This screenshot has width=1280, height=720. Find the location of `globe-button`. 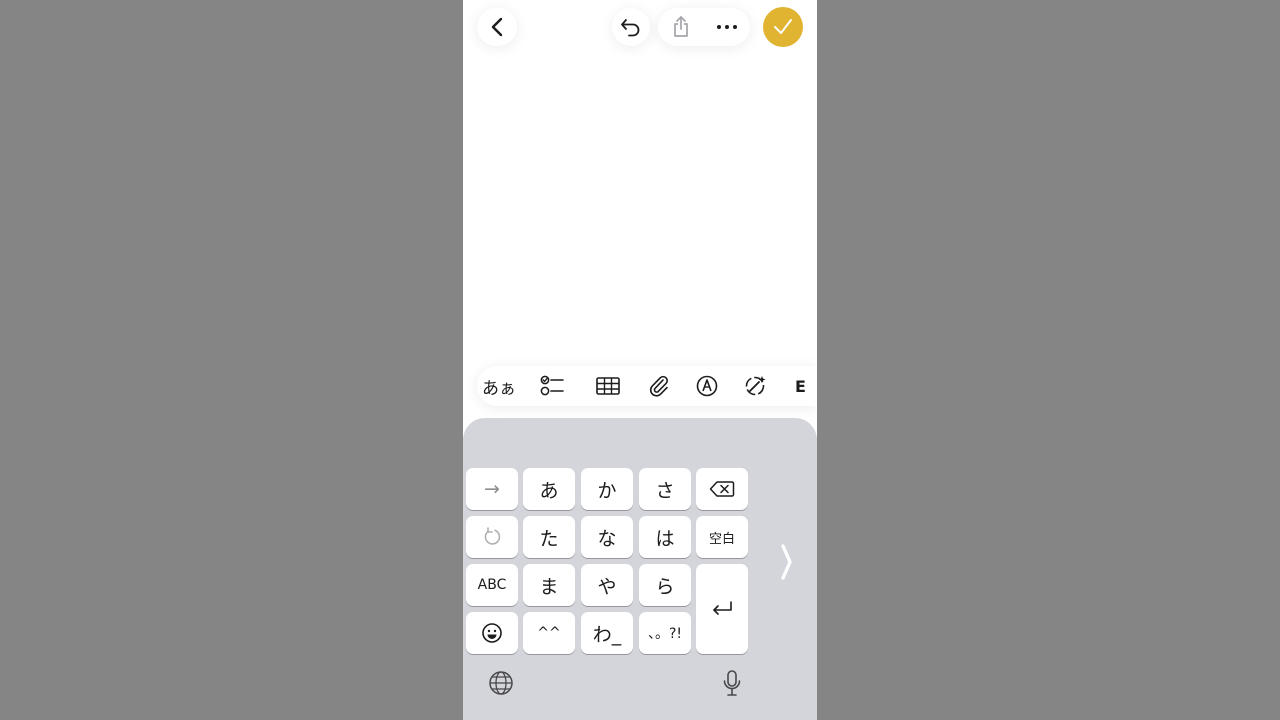

globe-button is located at coordinates (501, 683).